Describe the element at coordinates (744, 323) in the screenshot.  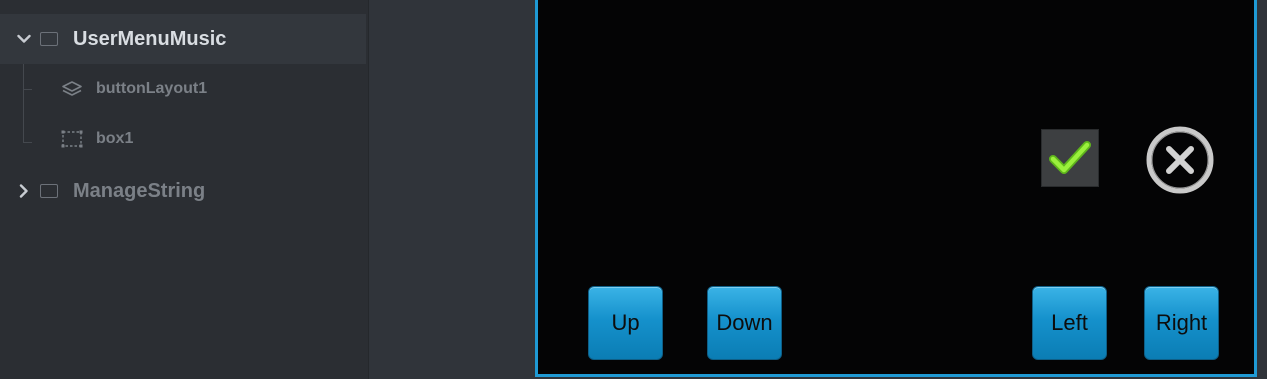
I see `down-button: Down` at that location.